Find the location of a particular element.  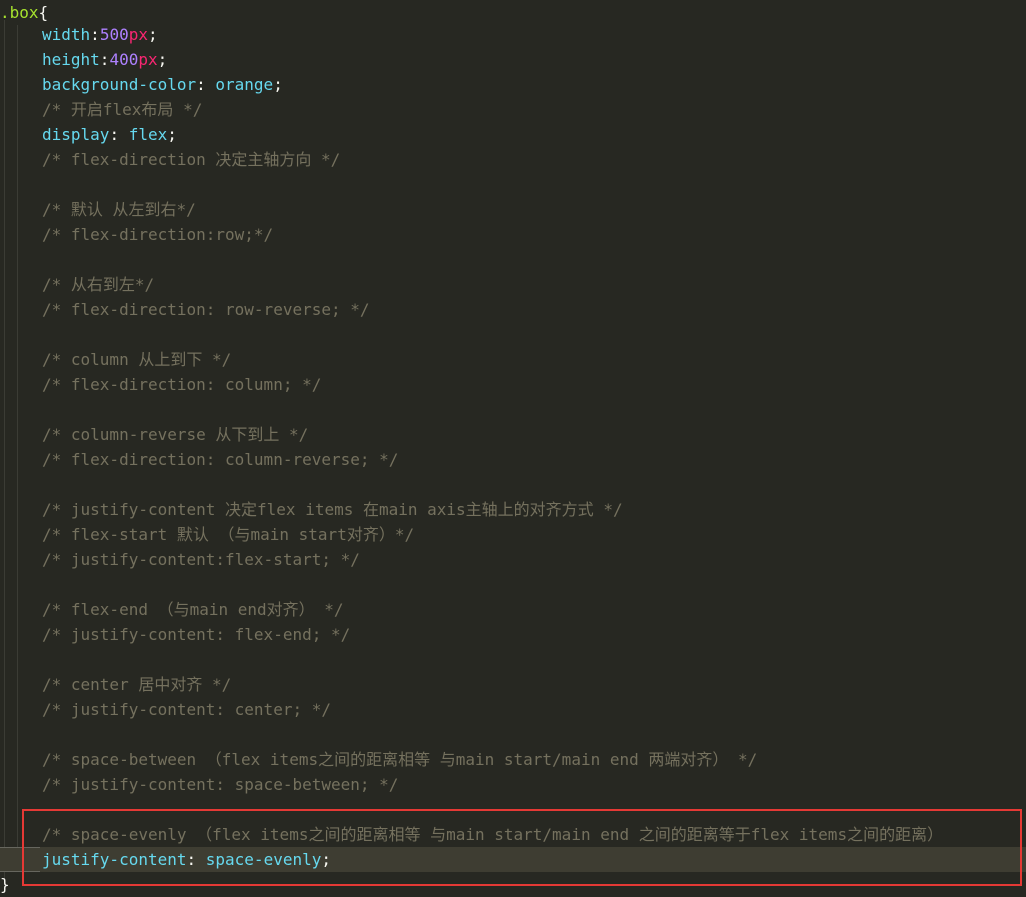

code-line: /* flex-direction:row;*/ is located at coordinates (513, 234).